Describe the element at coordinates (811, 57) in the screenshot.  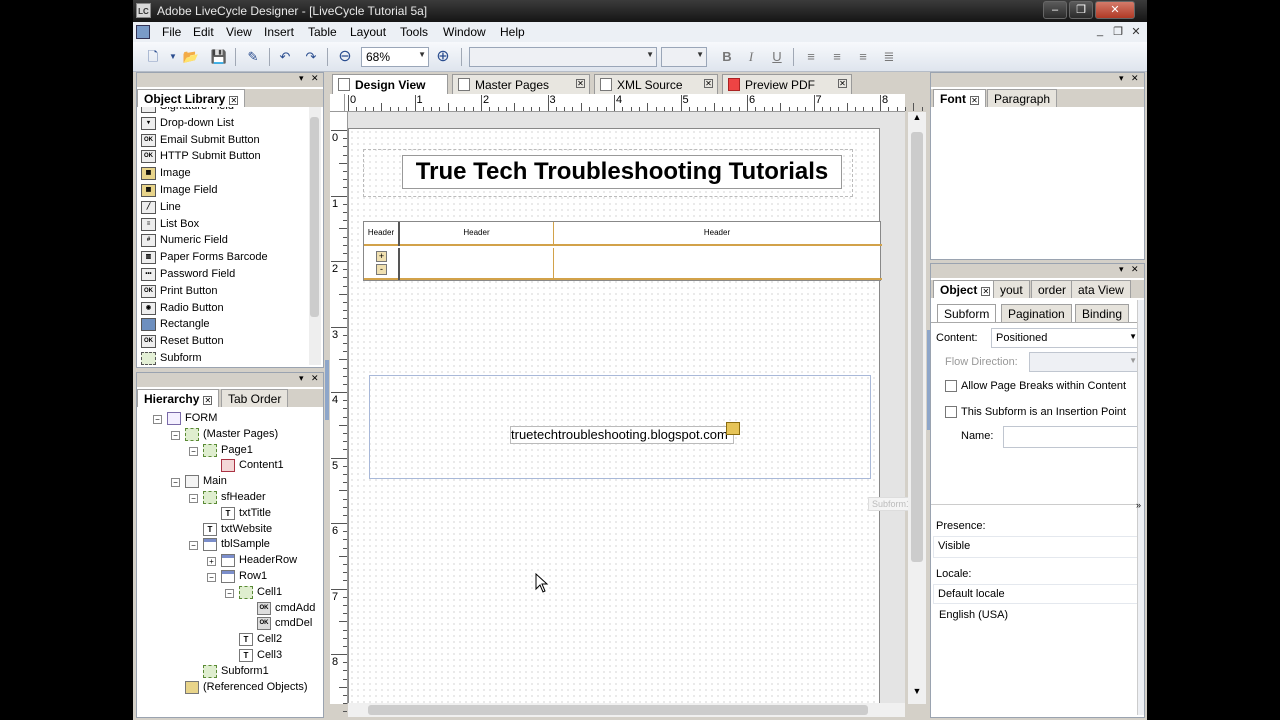
I see `align-left-icon: ≡` at that location.